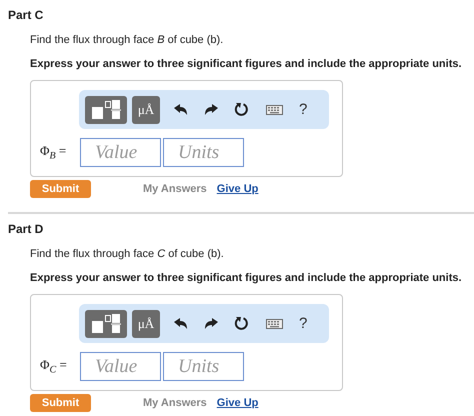 The width and height of the screenshot is (474, 416). Describe the element at coordinates (127, 254) in the screenshot. I see `question-text: Find the flux through face C of cube (b).` at that location.